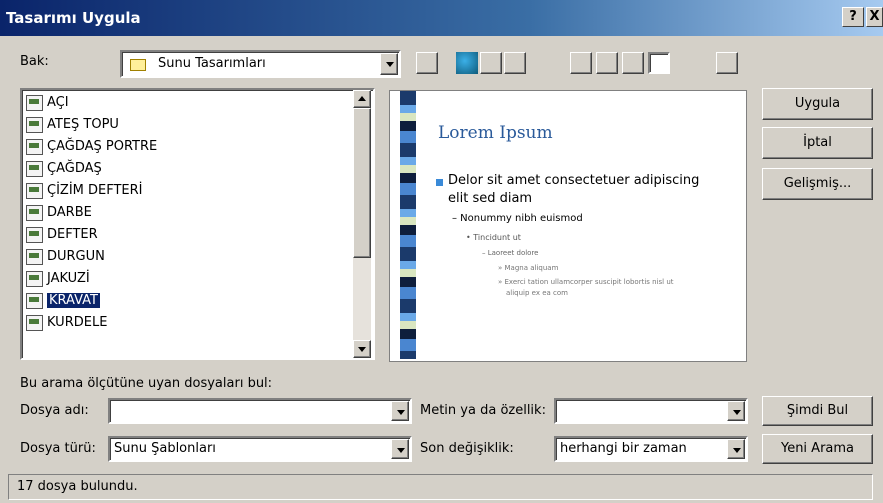 Image resolution: width=883 pixels, height=503 pixels. Describe the element at coordinates (73, 18) in the screenshot. I see `window-title: Tasarımı Uygula` at that location.